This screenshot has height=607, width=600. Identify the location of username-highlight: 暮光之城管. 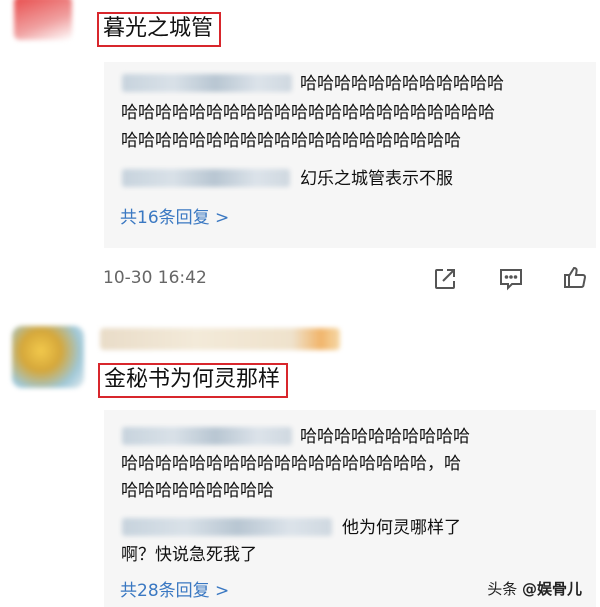
(159, 29).